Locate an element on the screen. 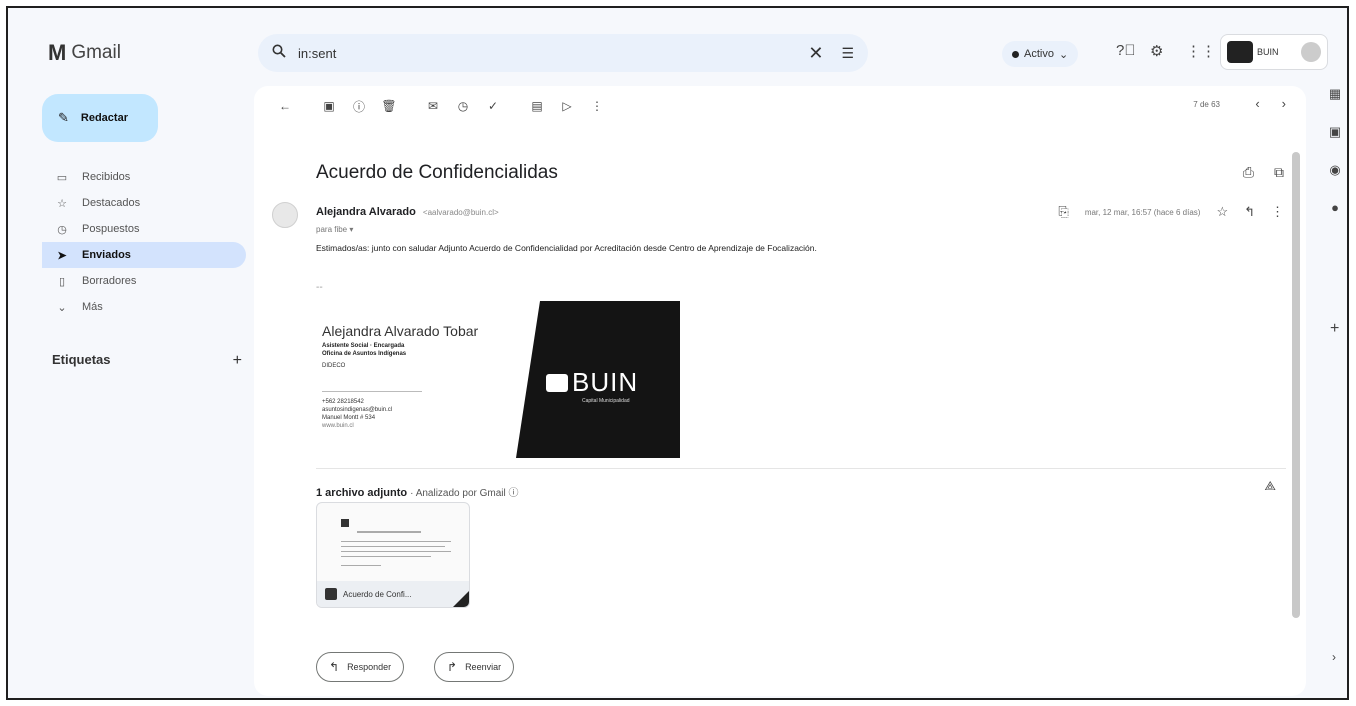 The image size is (1356, 706). gmail-logo: M Gmail is located at coordinates (84, 53).